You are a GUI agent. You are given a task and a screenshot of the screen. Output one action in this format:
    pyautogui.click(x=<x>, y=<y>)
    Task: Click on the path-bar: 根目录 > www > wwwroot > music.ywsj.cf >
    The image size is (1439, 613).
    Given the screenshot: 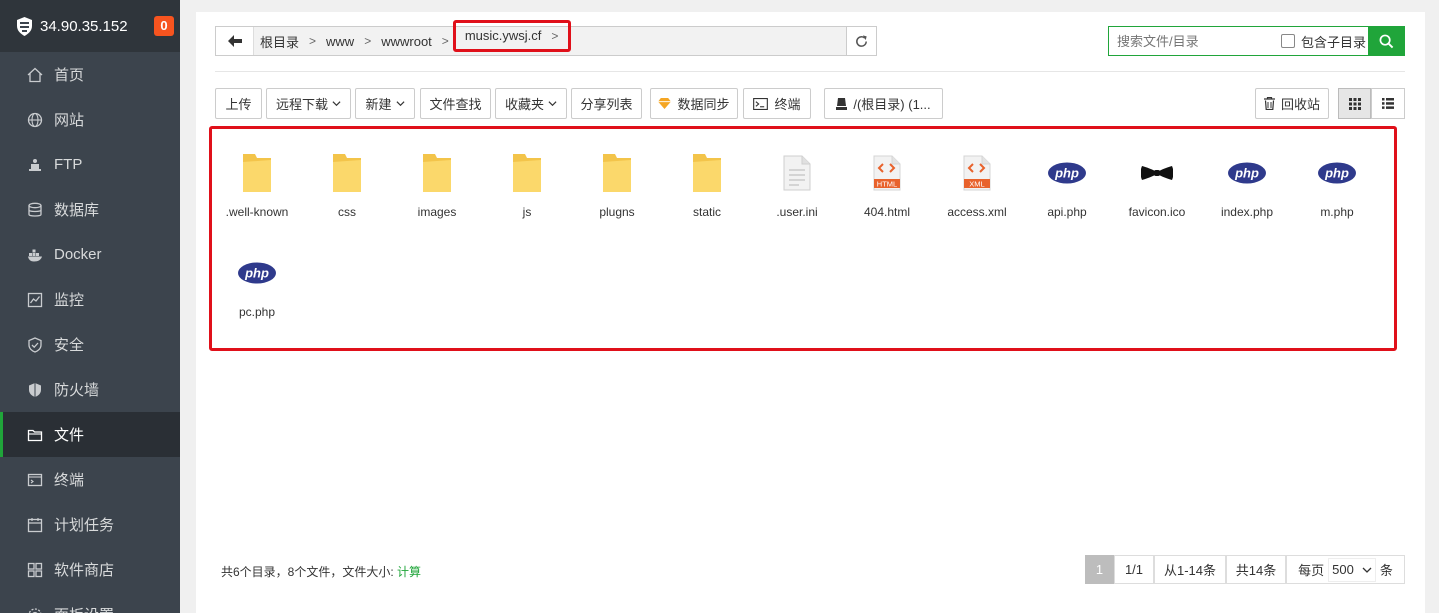 What is the action you would take?
    pyautogui.click(x=546, y=37)
    